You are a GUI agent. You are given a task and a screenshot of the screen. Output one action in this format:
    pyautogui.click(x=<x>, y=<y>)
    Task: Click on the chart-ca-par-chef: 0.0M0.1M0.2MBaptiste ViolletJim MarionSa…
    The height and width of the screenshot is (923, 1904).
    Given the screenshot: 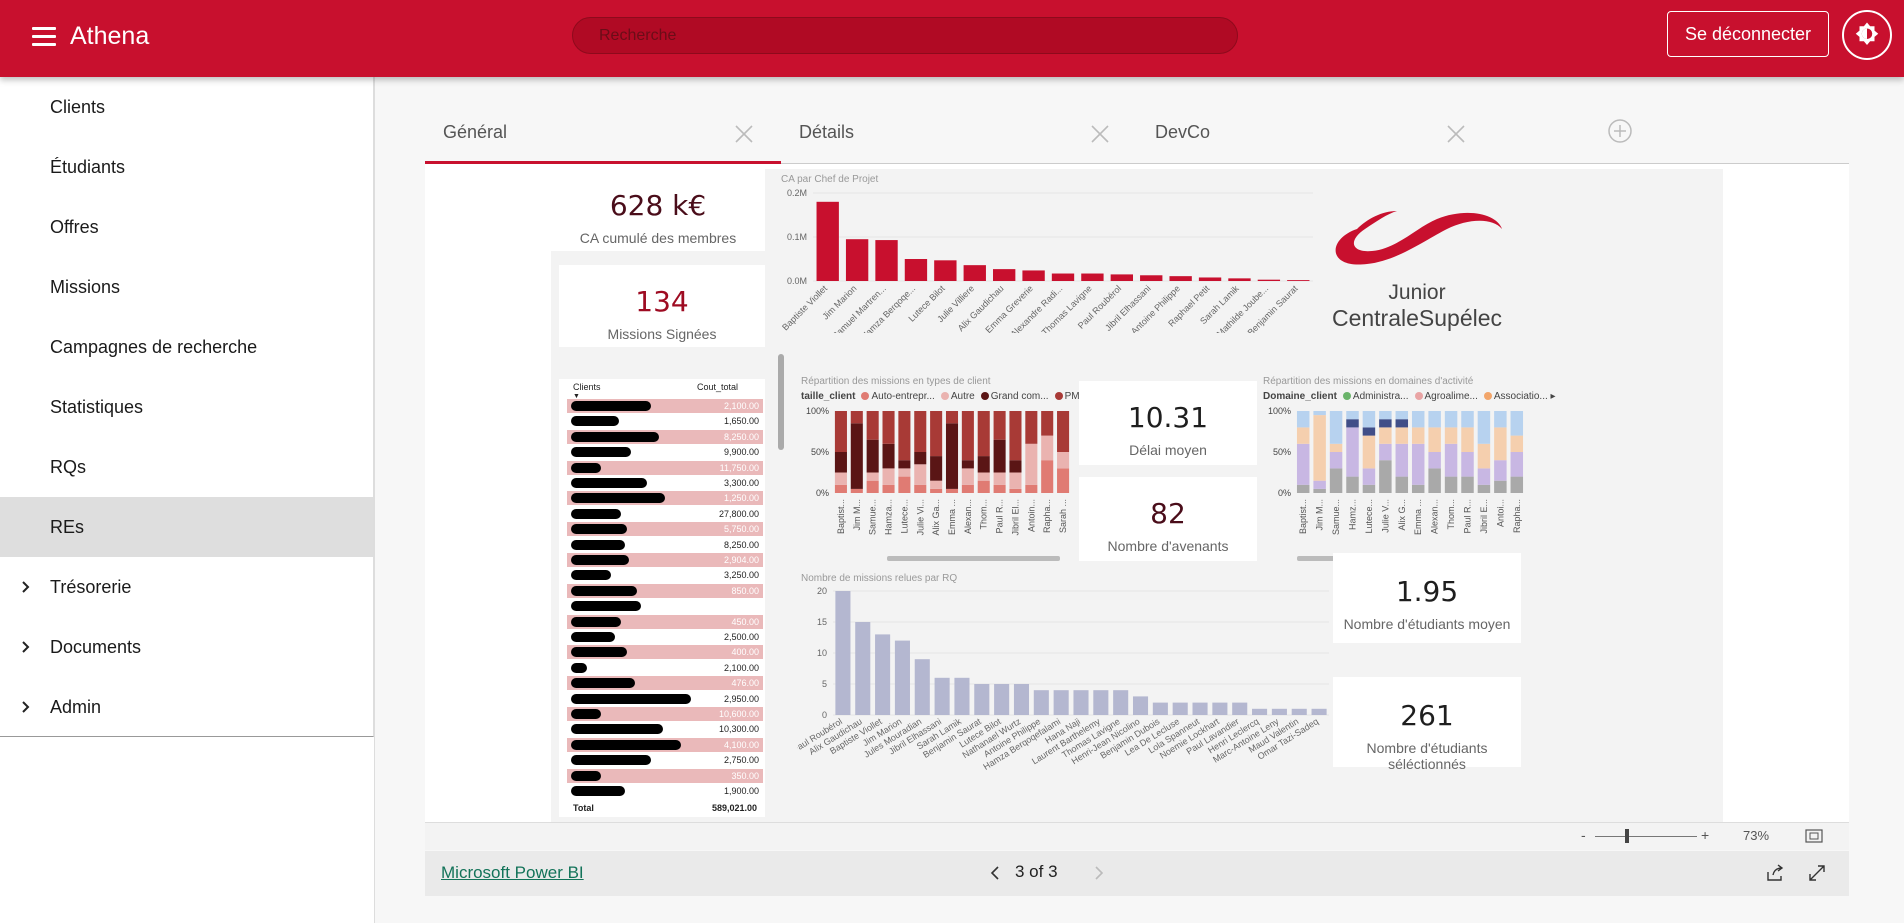 What is the action you would take?
    pyautogui.click(x=1046, y=260)
    